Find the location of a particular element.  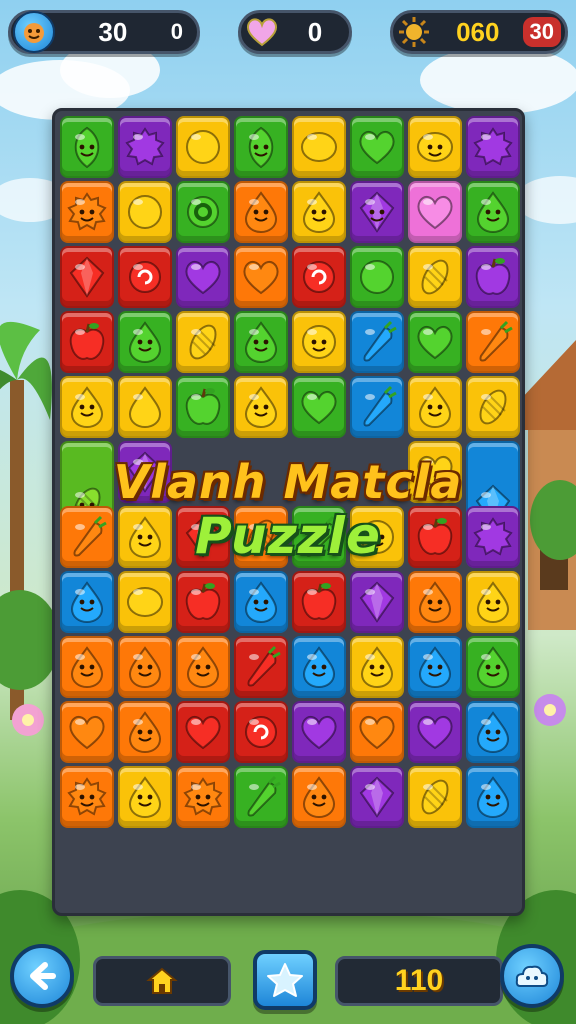

hearts-counter: 0 is located at coordinates (295, 32).